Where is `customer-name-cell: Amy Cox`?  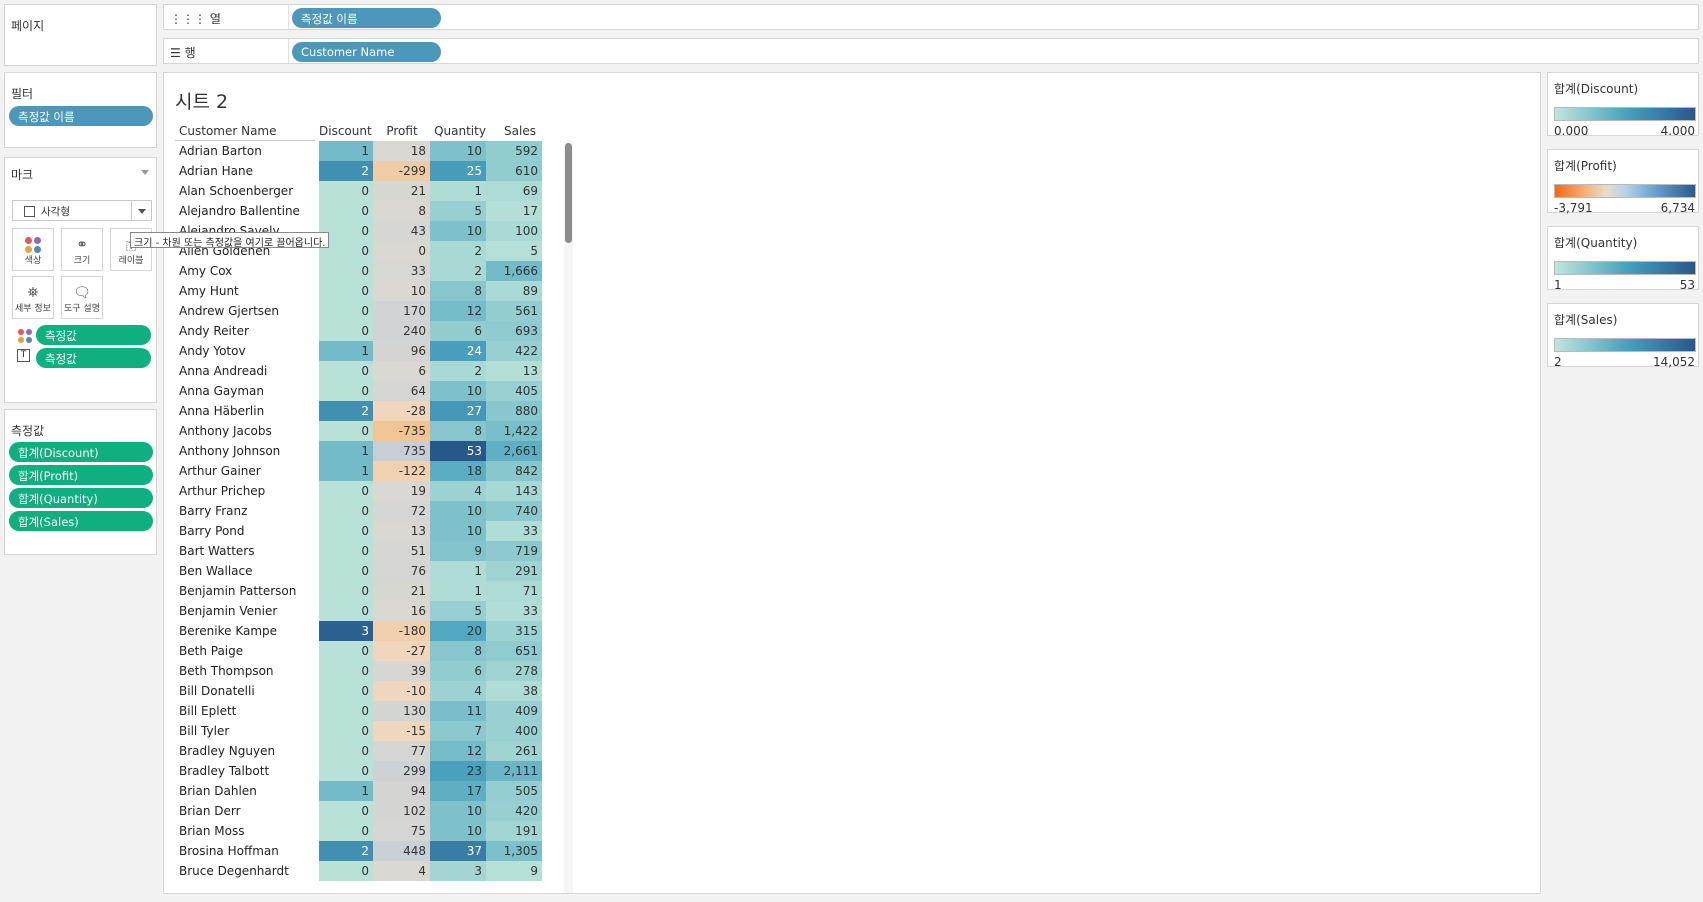 customer-name-cell: Amy Cox is located at coordinates (205, 271).